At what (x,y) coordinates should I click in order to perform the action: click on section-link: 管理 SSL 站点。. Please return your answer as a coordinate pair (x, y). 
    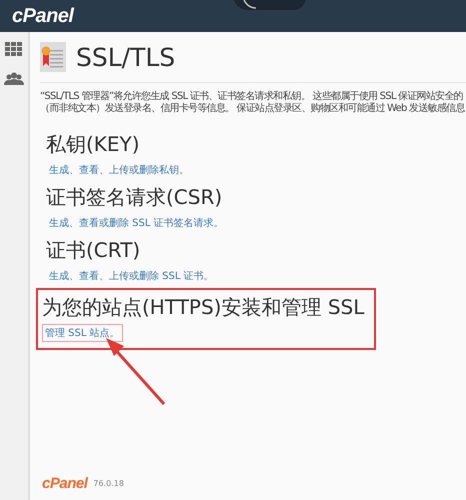
    Looking at the image, I should click on (82, 333).